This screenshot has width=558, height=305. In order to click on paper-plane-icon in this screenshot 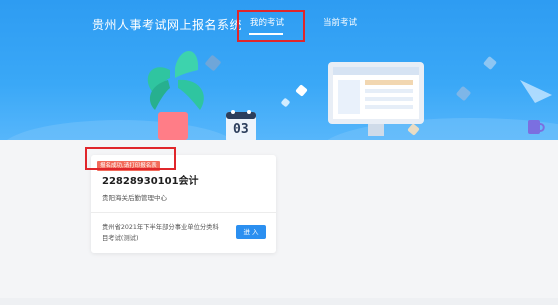, I will do `click(536, 91)`.